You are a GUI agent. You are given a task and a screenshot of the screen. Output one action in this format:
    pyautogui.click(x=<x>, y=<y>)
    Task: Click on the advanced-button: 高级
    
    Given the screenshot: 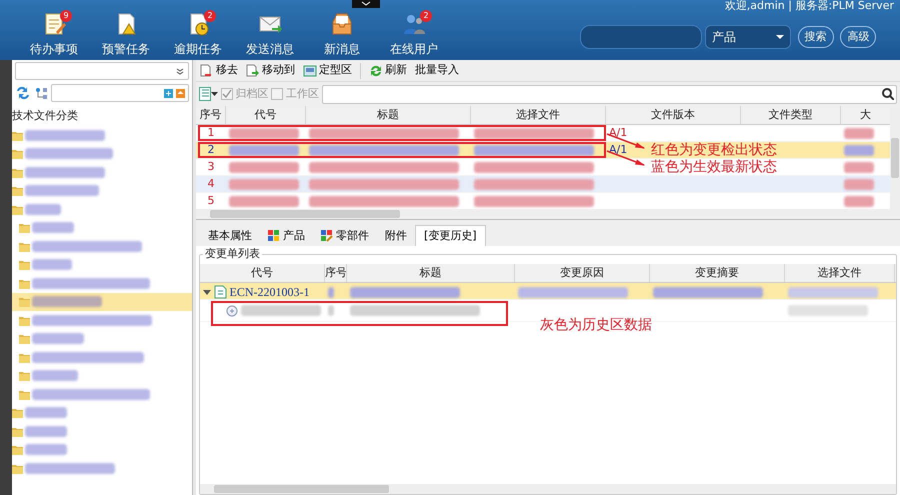 What is the action you would take?
    pyautogui.click(x=858, y=37)
    